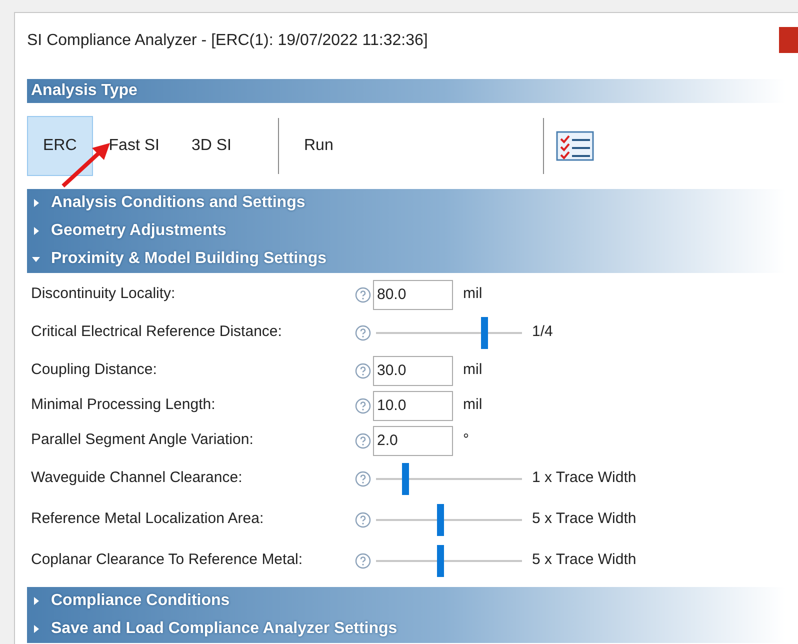 This screenshot has width=798, height=644. Describe the element at coordinates (142, 440) in the screenshot. I see `setting-label: Parallel Segment Angle Variation:` at that location.